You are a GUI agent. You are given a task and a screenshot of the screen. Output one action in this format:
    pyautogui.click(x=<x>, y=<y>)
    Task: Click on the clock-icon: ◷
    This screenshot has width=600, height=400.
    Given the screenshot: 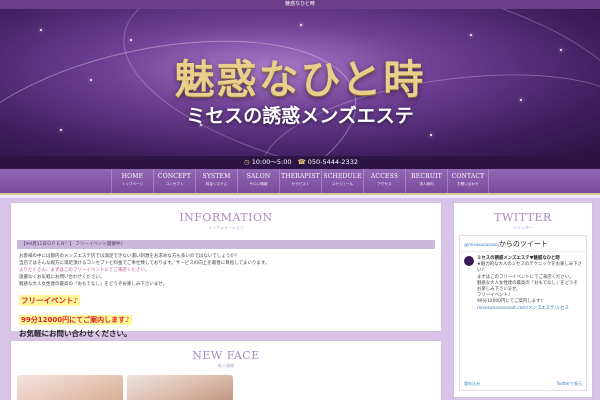 What is the action you would take?
    pyautogui.click(x=247, y=162)
    